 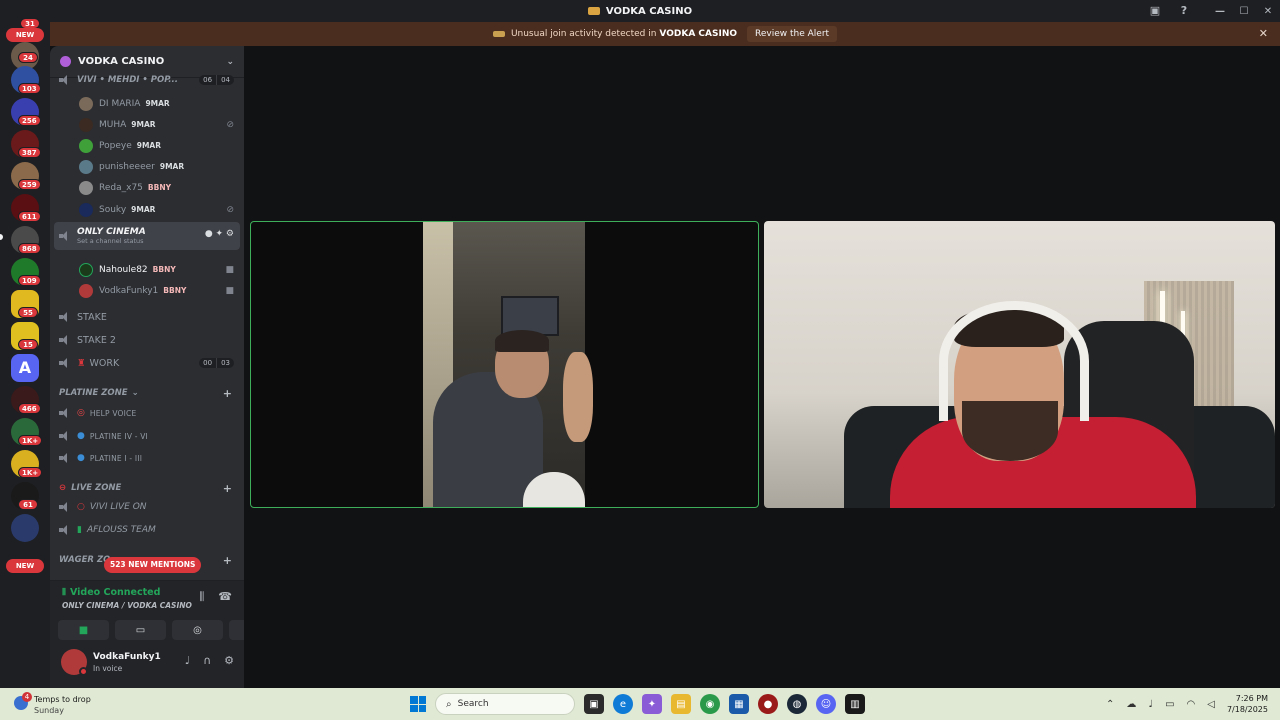 I want to click on minimize-icon: —, so click(x=1220, y=11).